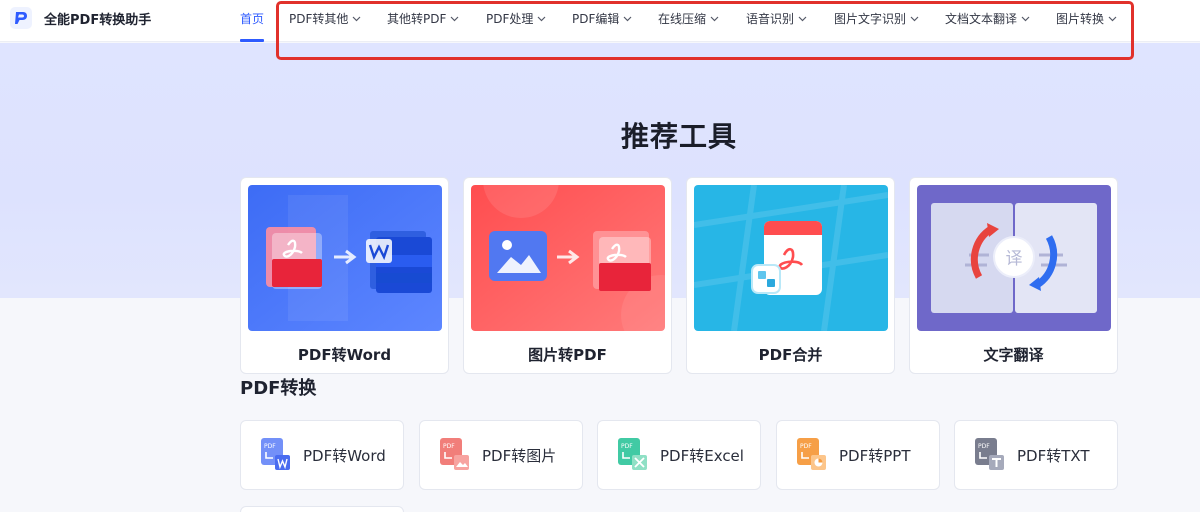  I want to click on nav-label: 图片转换, so click(1080, 19).